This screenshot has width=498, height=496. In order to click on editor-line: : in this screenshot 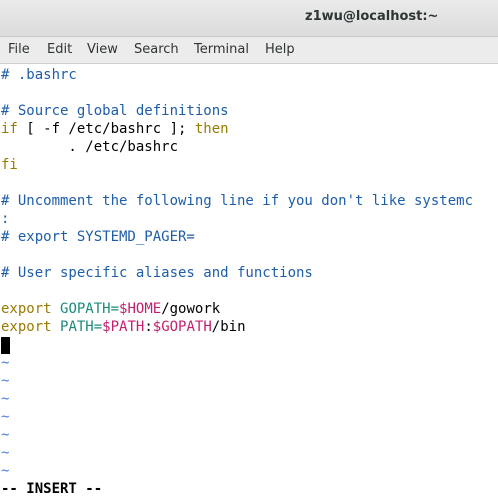, I will do `click(5, 219)`.